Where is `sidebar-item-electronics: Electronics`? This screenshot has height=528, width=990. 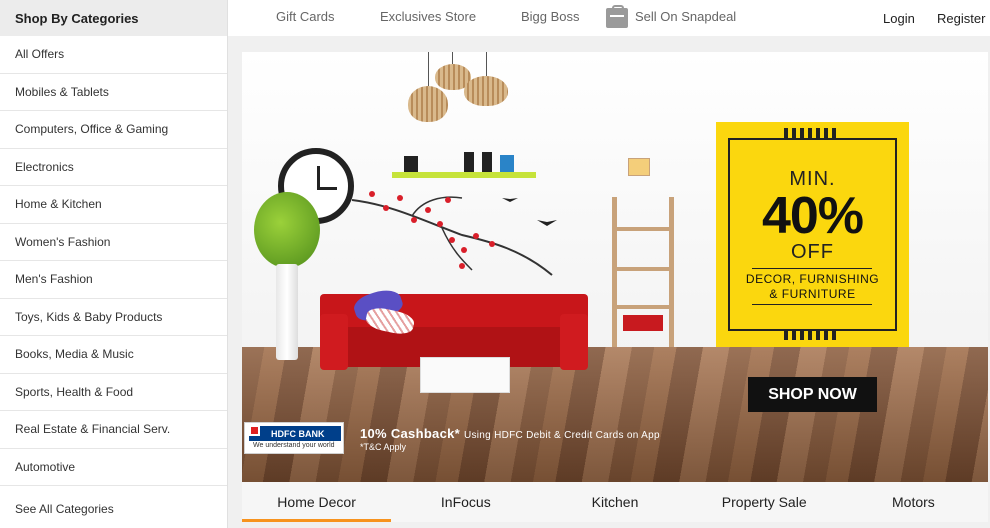 sidebar-item-electronics: Electronics is located at coordinates (113, 167).